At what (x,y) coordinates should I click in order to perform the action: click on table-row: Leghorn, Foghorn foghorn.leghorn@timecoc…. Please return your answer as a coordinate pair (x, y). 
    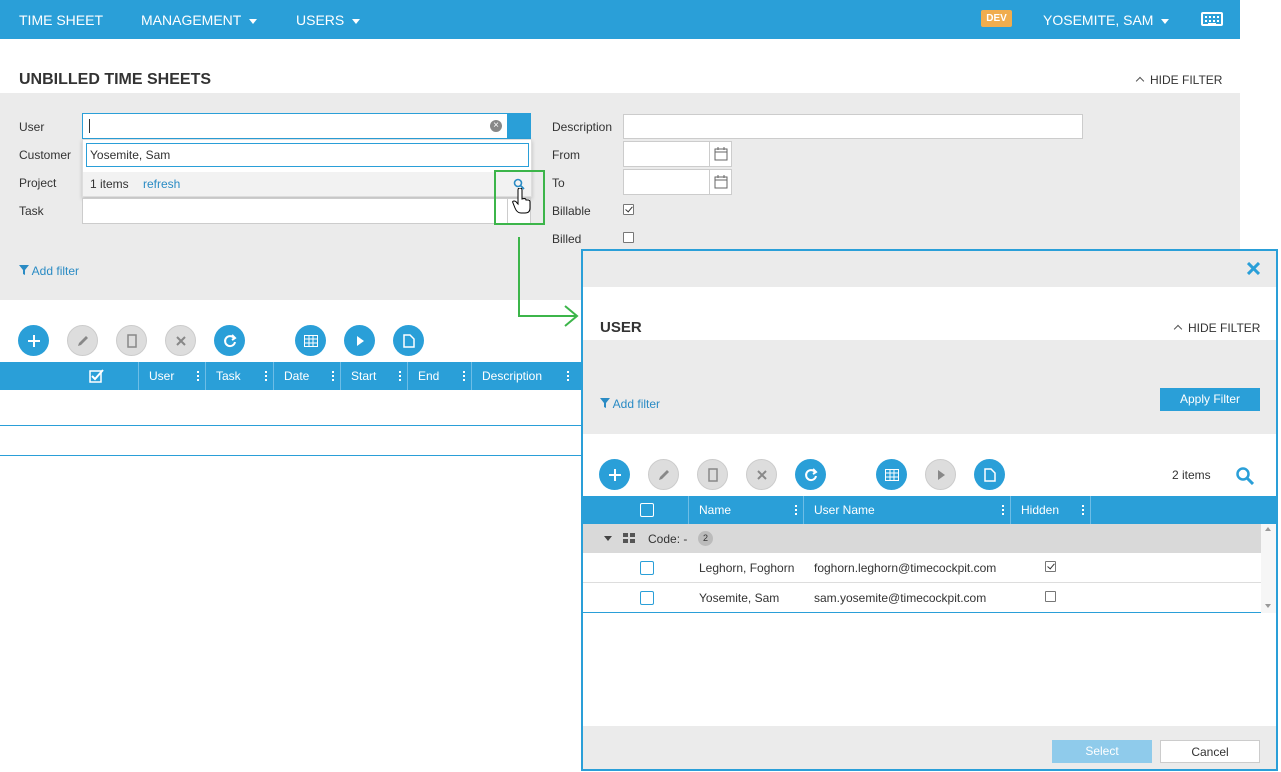
    Looking at the image, I should click on (922, 568).